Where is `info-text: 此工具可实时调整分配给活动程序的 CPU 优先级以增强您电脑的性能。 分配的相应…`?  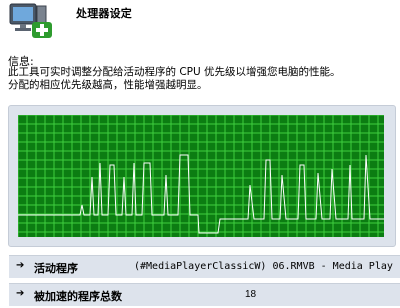
info-text: 此工具可实时调整分配给活动程序的 CPU 优先级以增强您电脑的性能。 分配的相应… is located at coordinates (203, 79).